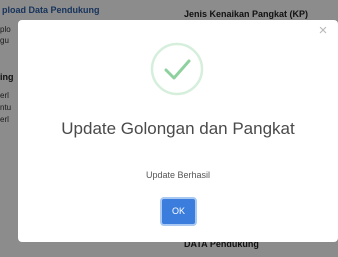 This screenshot has width=338, height=257. I want to click on ok-button: OK, so click(178, 211).